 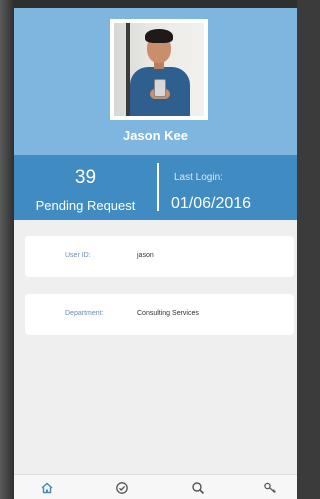 What do you see at coordinates (168, 313) in the screenshot?
I see `department-value: Consulting Services` at bounding box center [168, 313].